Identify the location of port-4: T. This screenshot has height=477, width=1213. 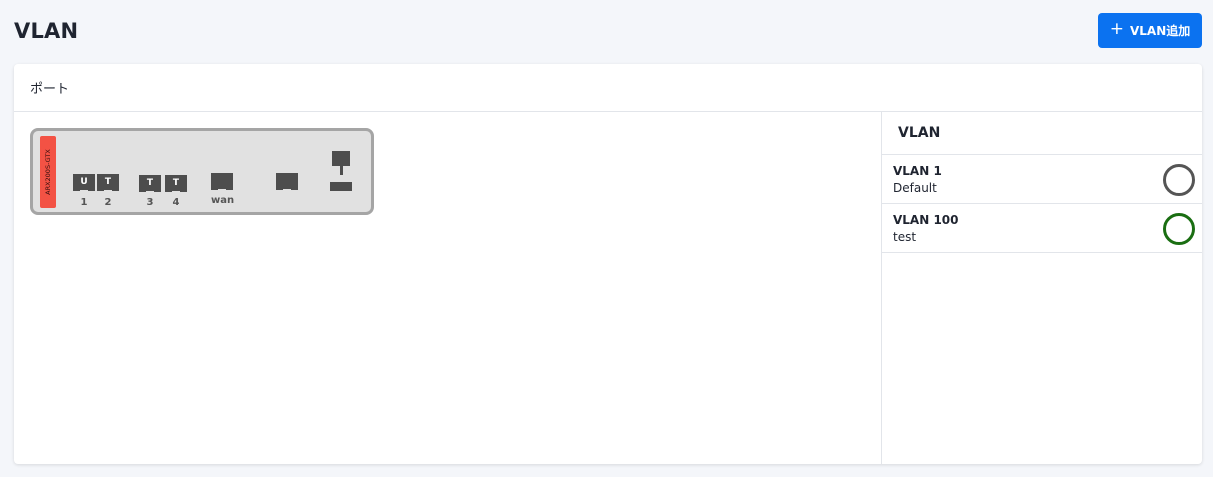
(176, 184).